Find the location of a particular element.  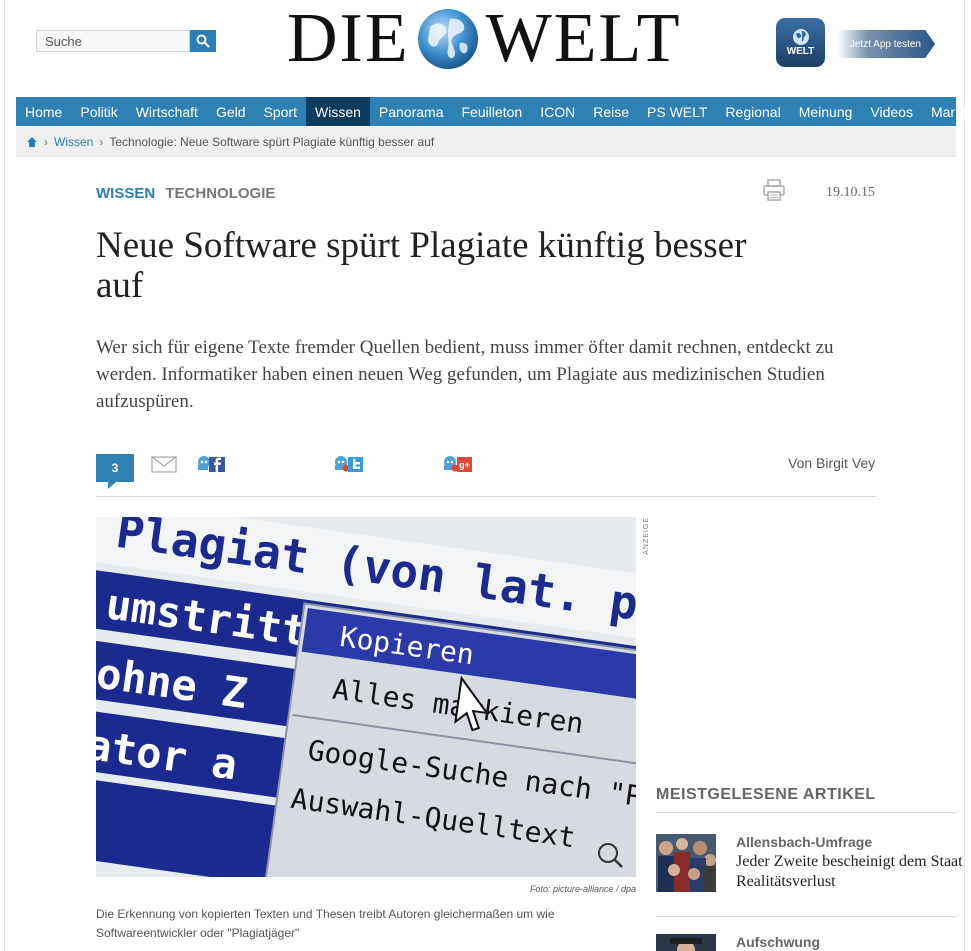

app-icon-label: WELT is located at coordinates (800, 51).